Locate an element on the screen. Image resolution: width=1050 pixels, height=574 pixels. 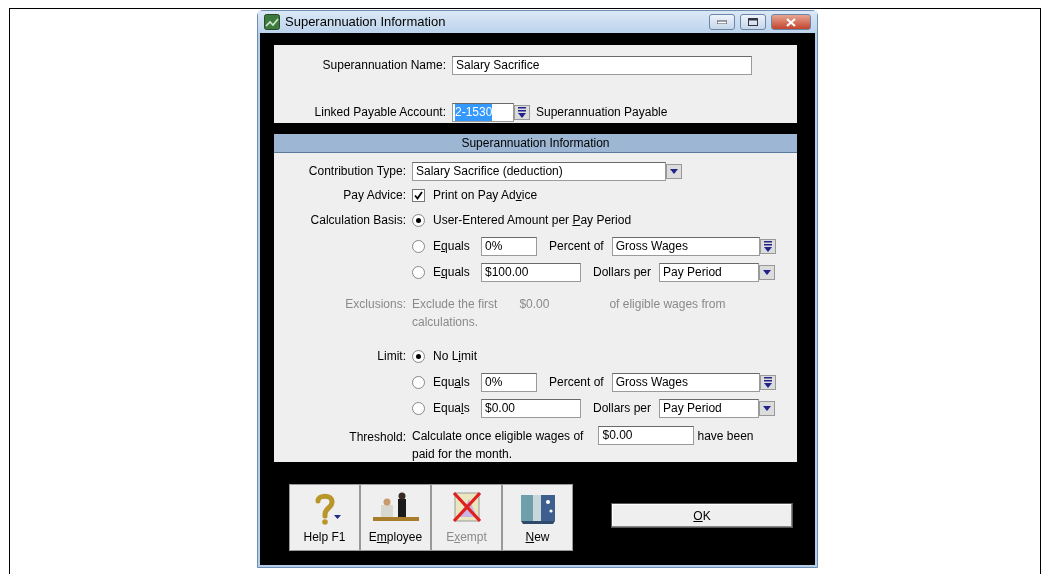
ok-button: OK is located at coordinates (702, 515).